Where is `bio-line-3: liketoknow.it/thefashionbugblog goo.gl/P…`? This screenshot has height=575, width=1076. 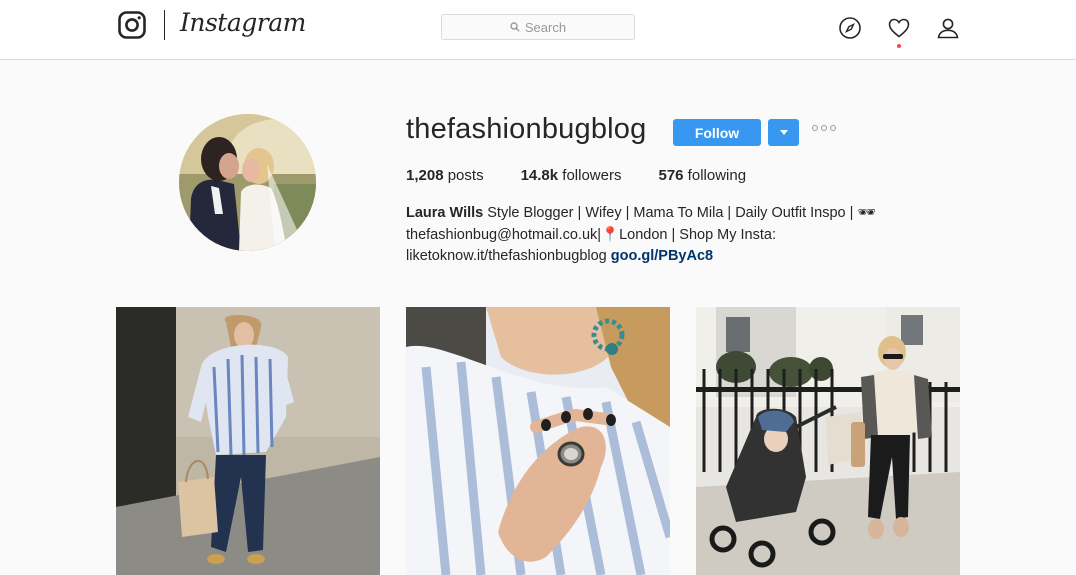
bio-line-3: liketoknow.it/thefashionbugblog goo.gl/P… is located at coordinates (656, 257).